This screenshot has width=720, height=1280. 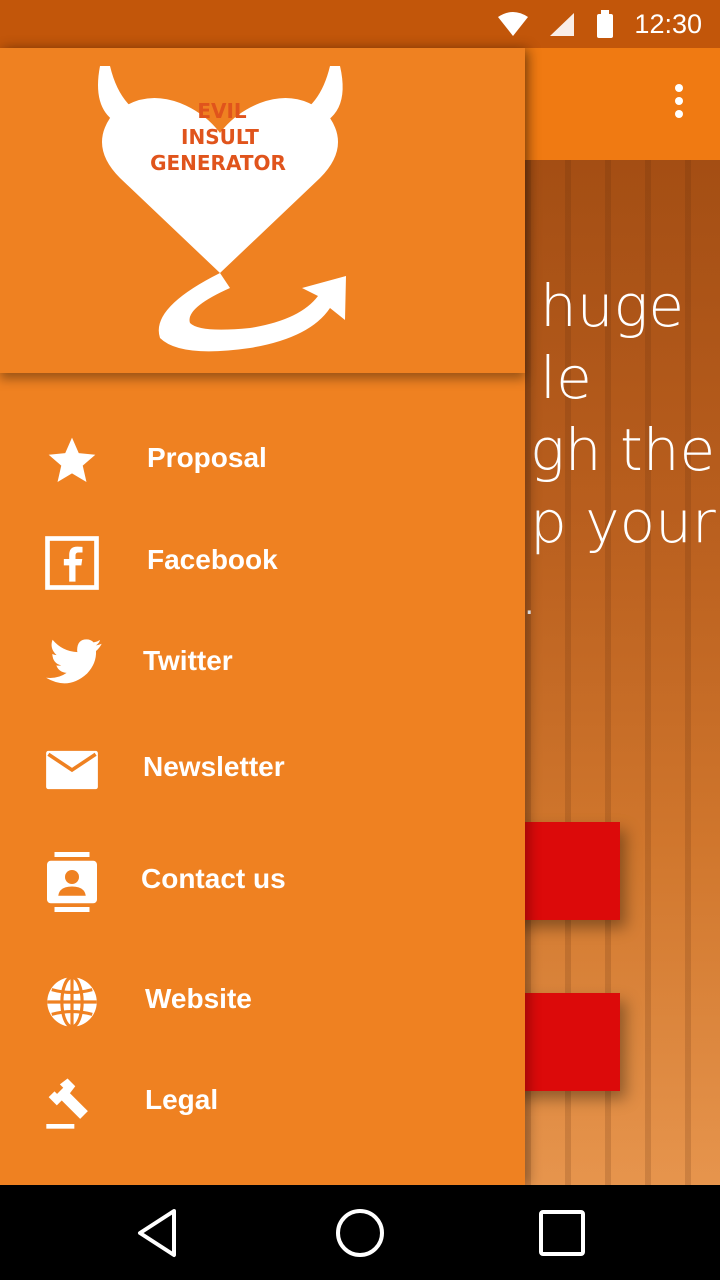 I want to click on recents-icon, so click(x=562, y=1233).